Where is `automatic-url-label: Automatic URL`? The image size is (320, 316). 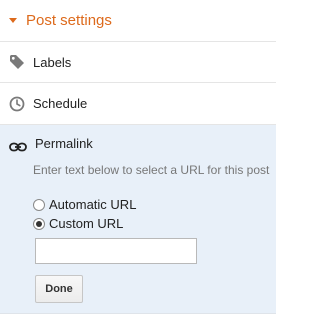 automatic-url-label: Automatic URL is located at coordinates (93, 204).